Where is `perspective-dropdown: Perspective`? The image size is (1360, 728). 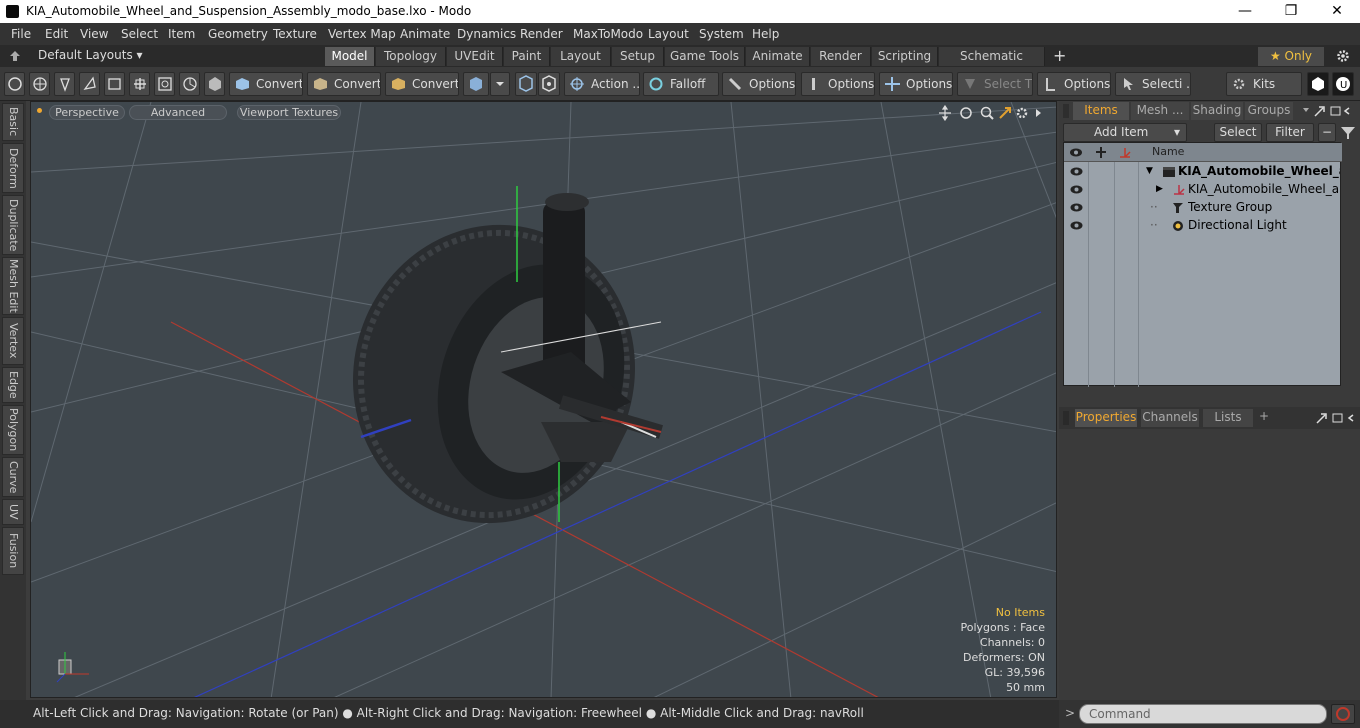 perspective-dropdown: Perspective is located at coordinates (87, 112).